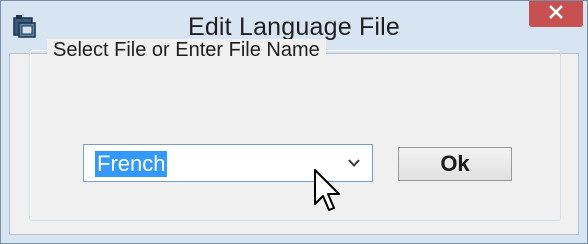  What do you see at coordinates (131, 164) in the screenshot?
I see `file-name-value: French` at bounding box center [131, 164].